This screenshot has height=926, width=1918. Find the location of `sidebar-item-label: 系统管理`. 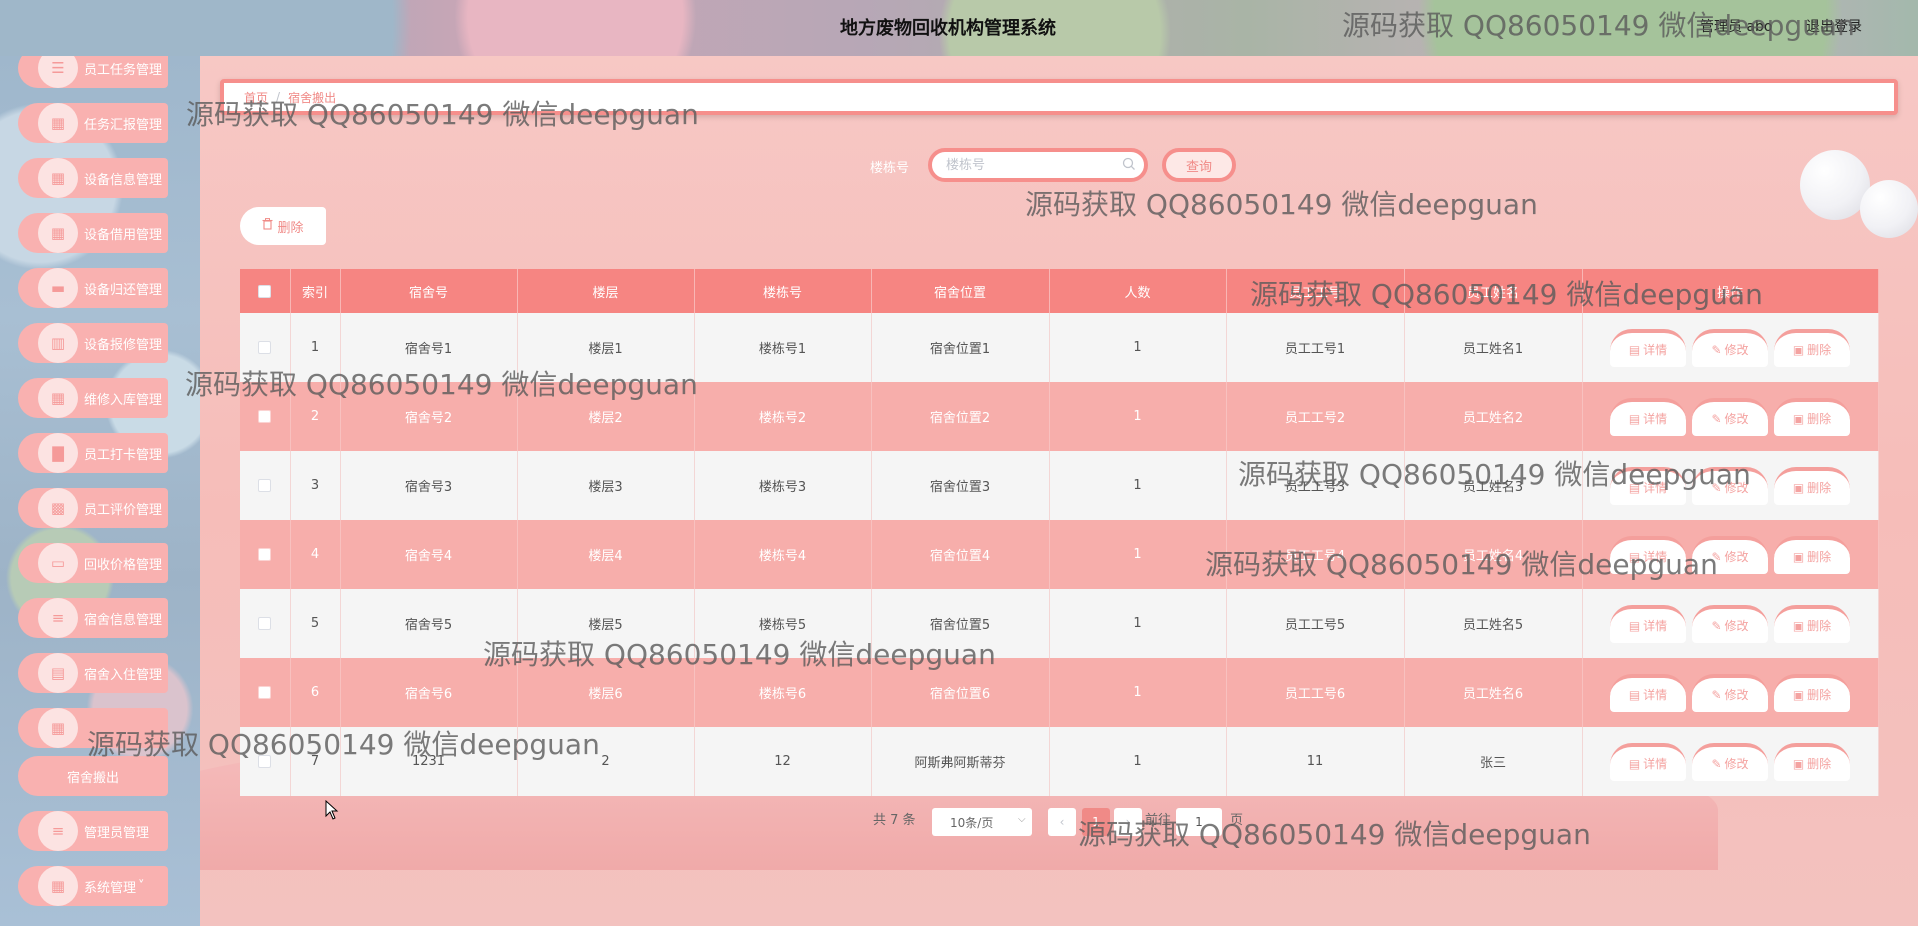

sidebar-item-label: 系统管理 is located at coordinates (110, 888).